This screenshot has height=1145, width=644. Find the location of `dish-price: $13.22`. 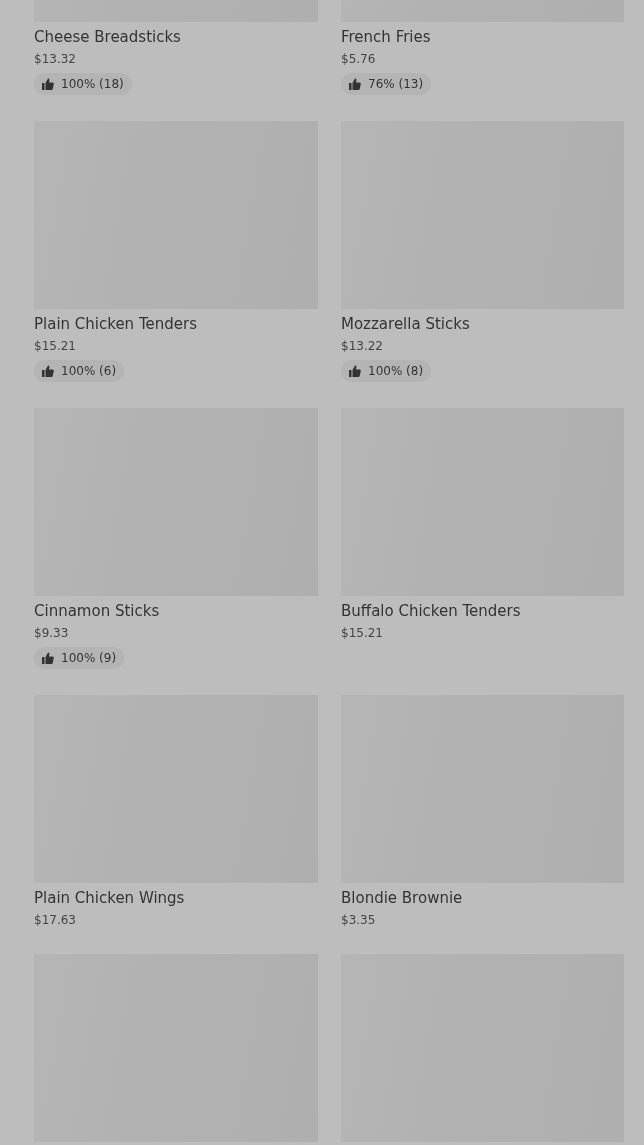

dish-price: $13.22 is located at coordinates (362, 346).